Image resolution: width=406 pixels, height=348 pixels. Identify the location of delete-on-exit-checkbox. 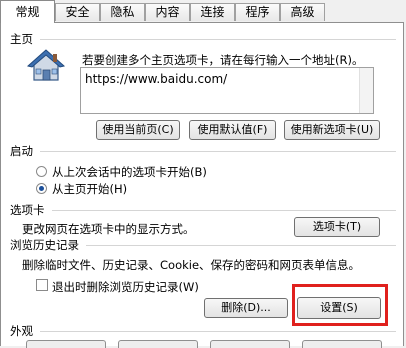
(42, 285).